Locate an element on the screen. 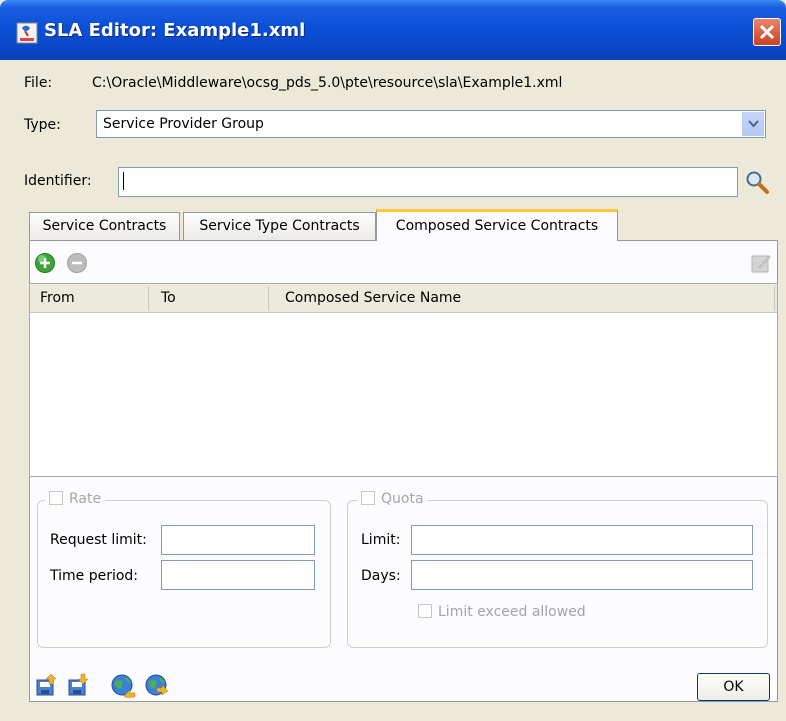 This screenshot has height=721, width=786. request-limit-input is located at coordinates (238, 540).